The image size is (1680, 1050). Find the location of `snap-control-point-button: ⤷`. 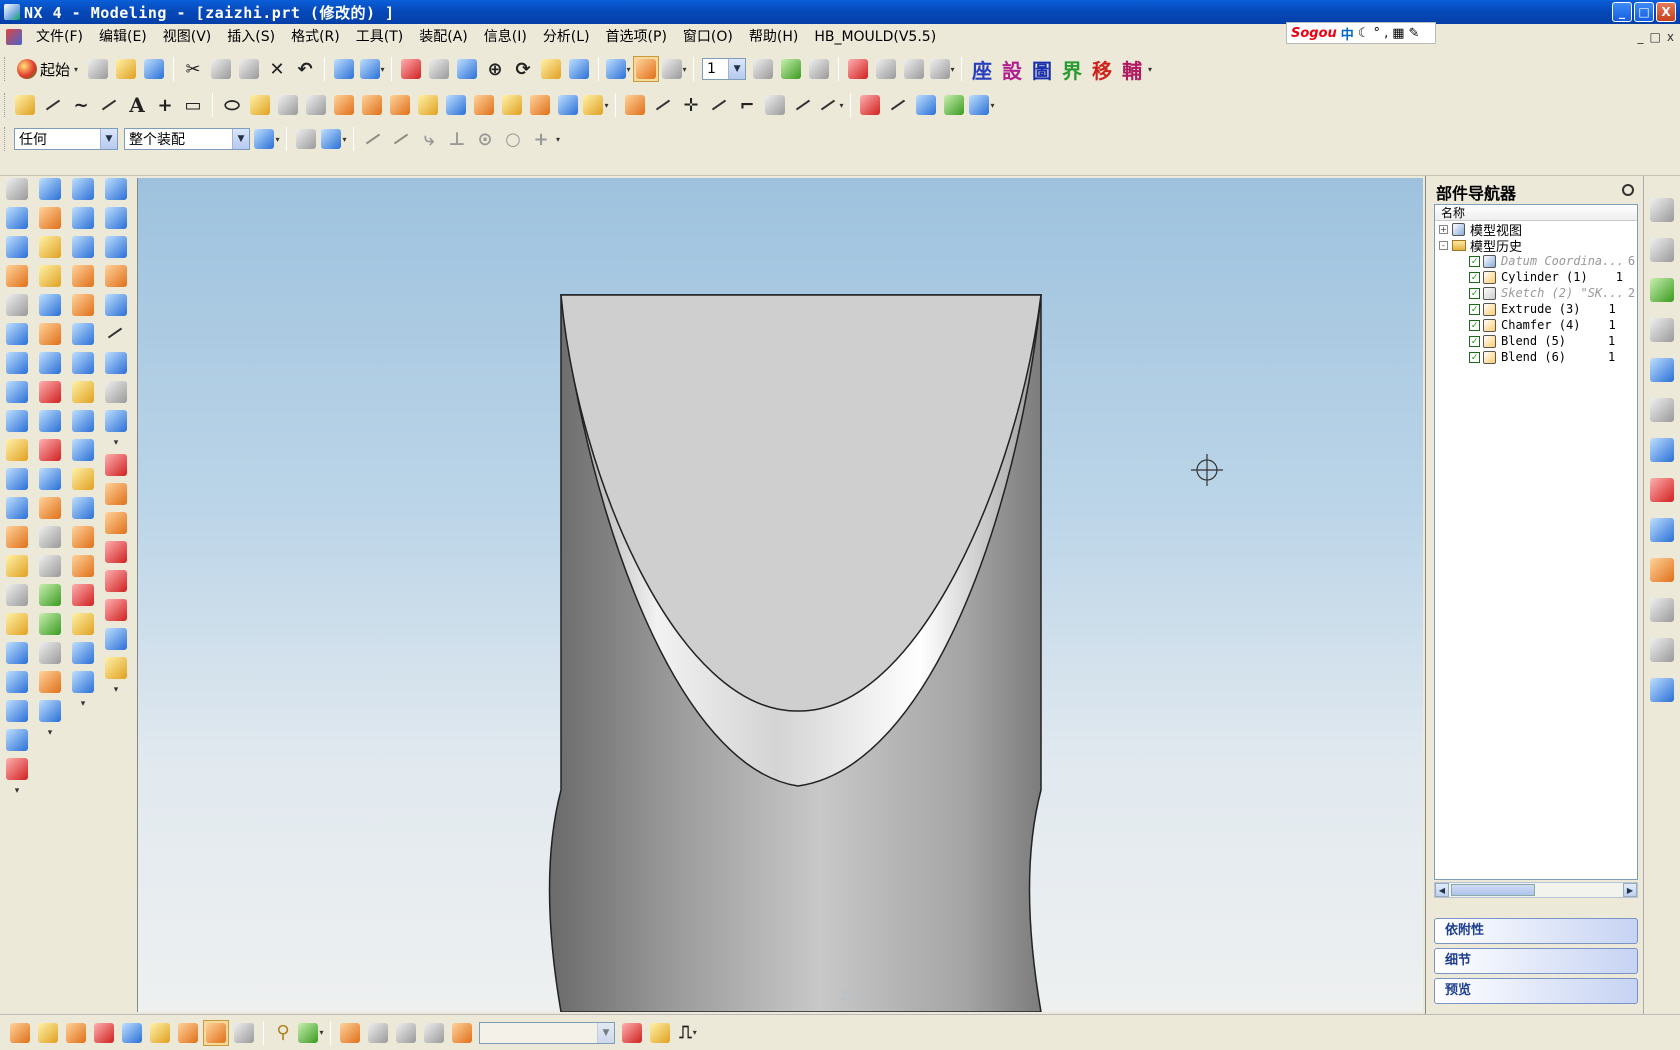

snap-control-point-button: ⤷ is located at coordinates (429, 139).